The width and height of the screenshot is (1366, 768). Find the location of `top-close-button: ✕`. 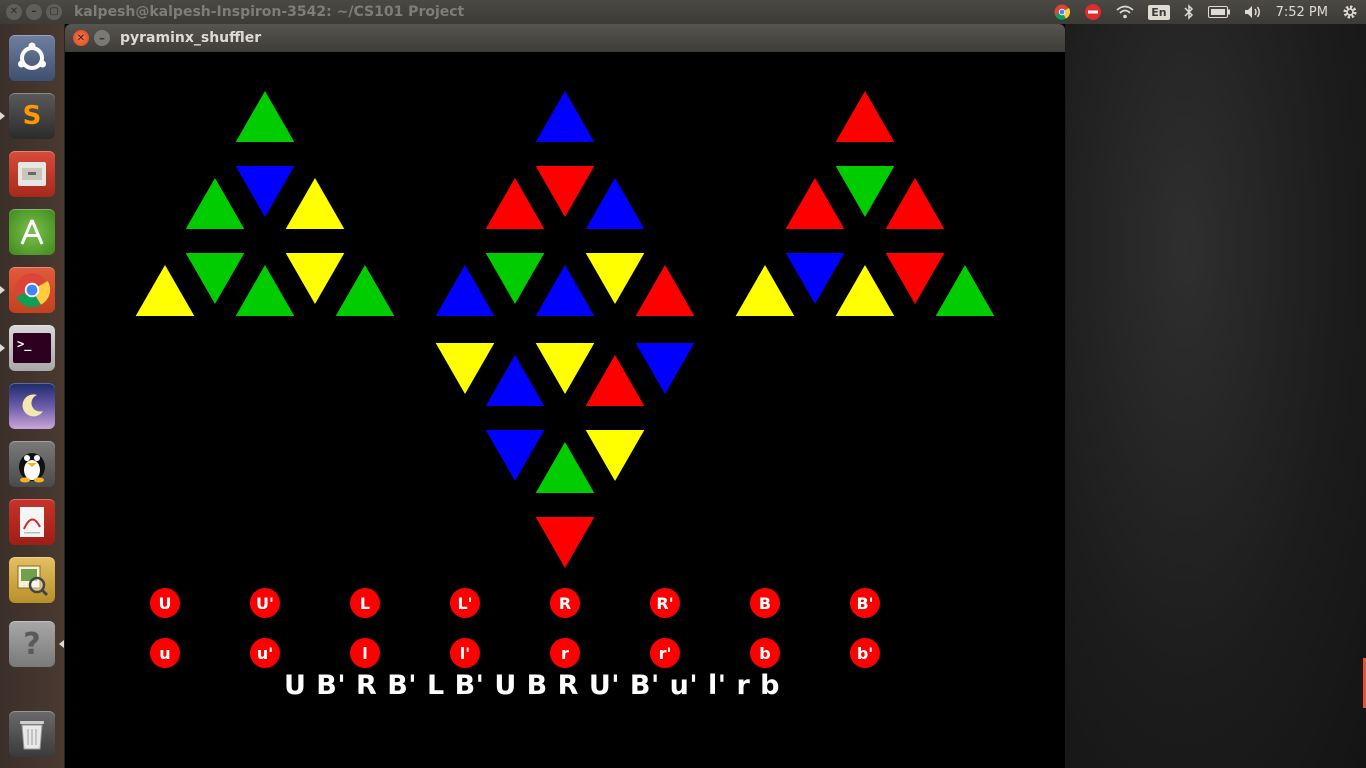

top-close-button: ✕ is located at coordinates (14, 12).